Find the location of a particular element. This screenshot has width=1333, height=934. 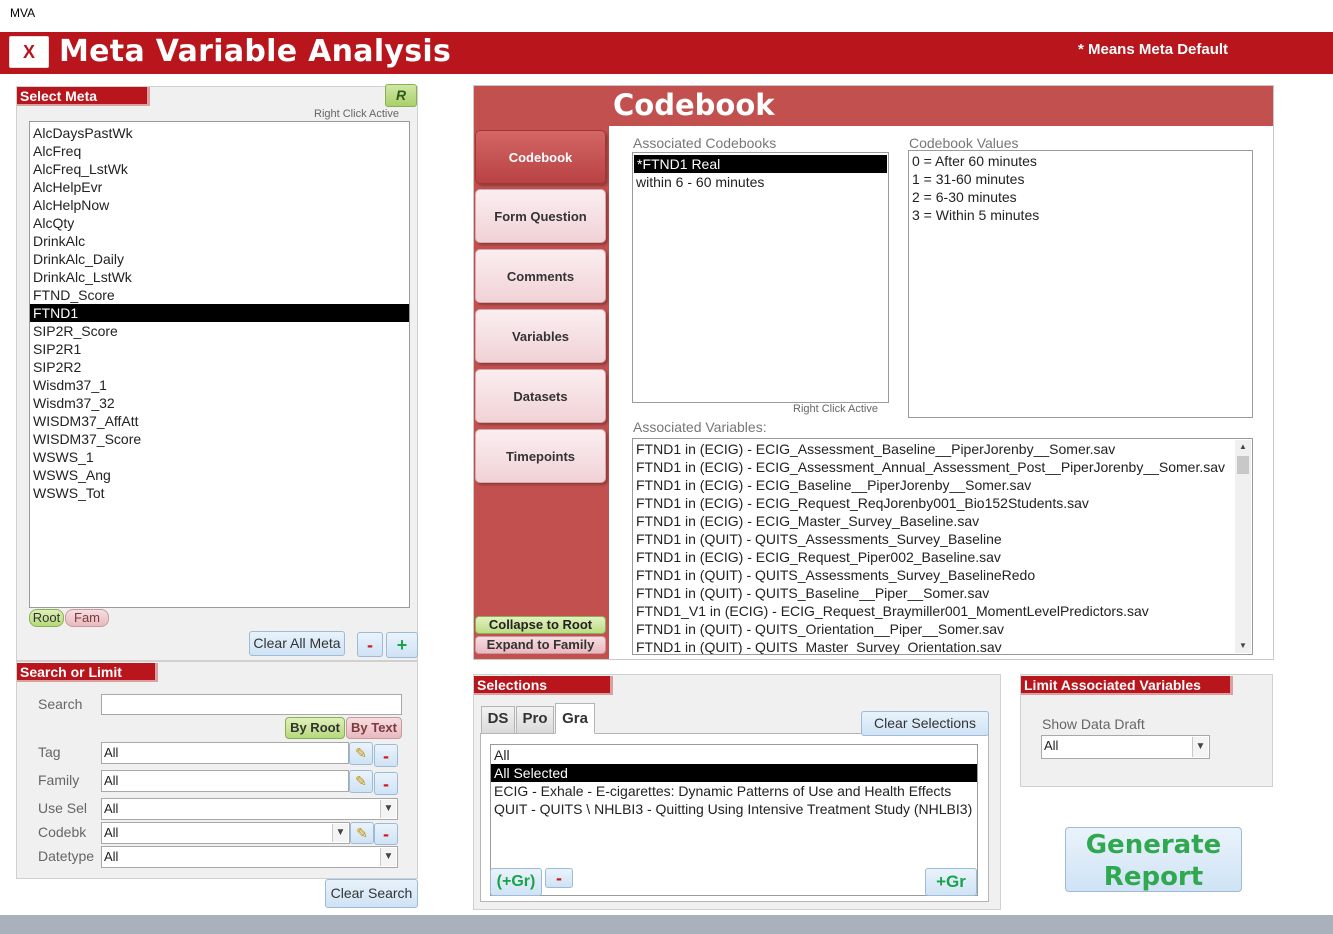

list-item: AlcQty is located at coordinates (219, 223).